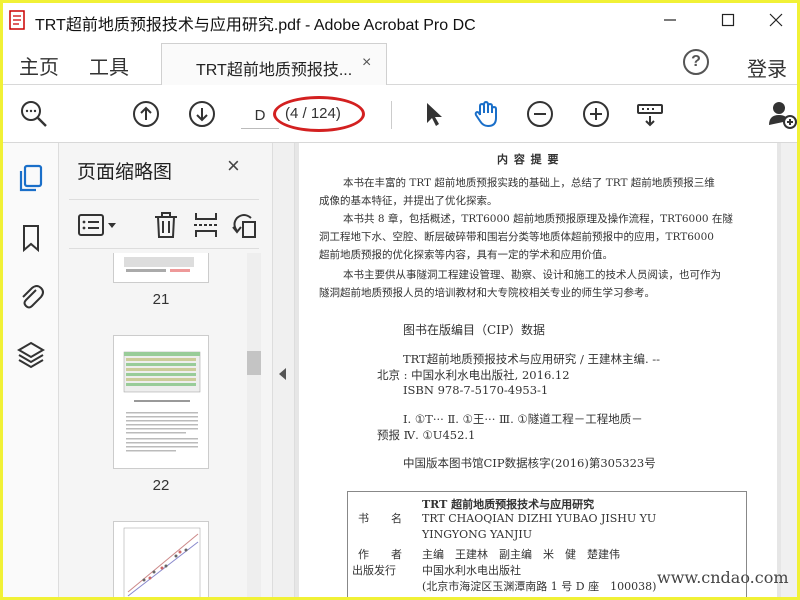 Image resolution: width=800 pixels, height=600 pixels. I want to click on doc-paragraph-line: 成像的基本特征，并提出了优化探索。, so click(408, 201).